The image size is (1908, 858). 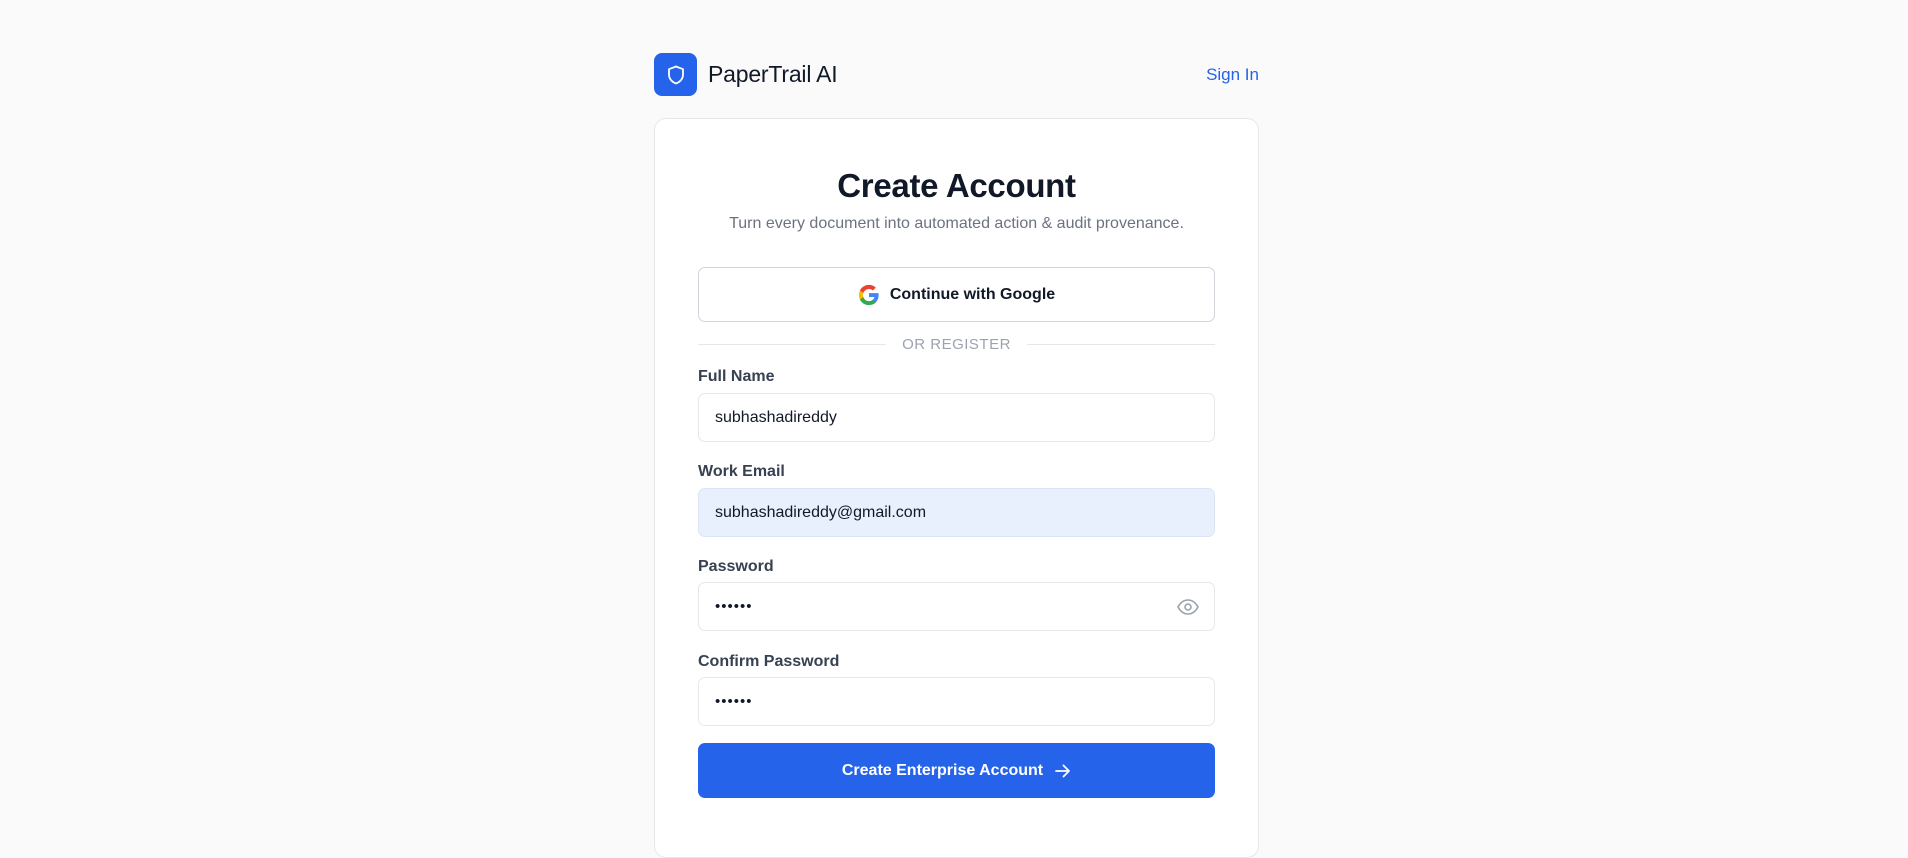 I want to click on google-icon, so click(x=868, y=294).